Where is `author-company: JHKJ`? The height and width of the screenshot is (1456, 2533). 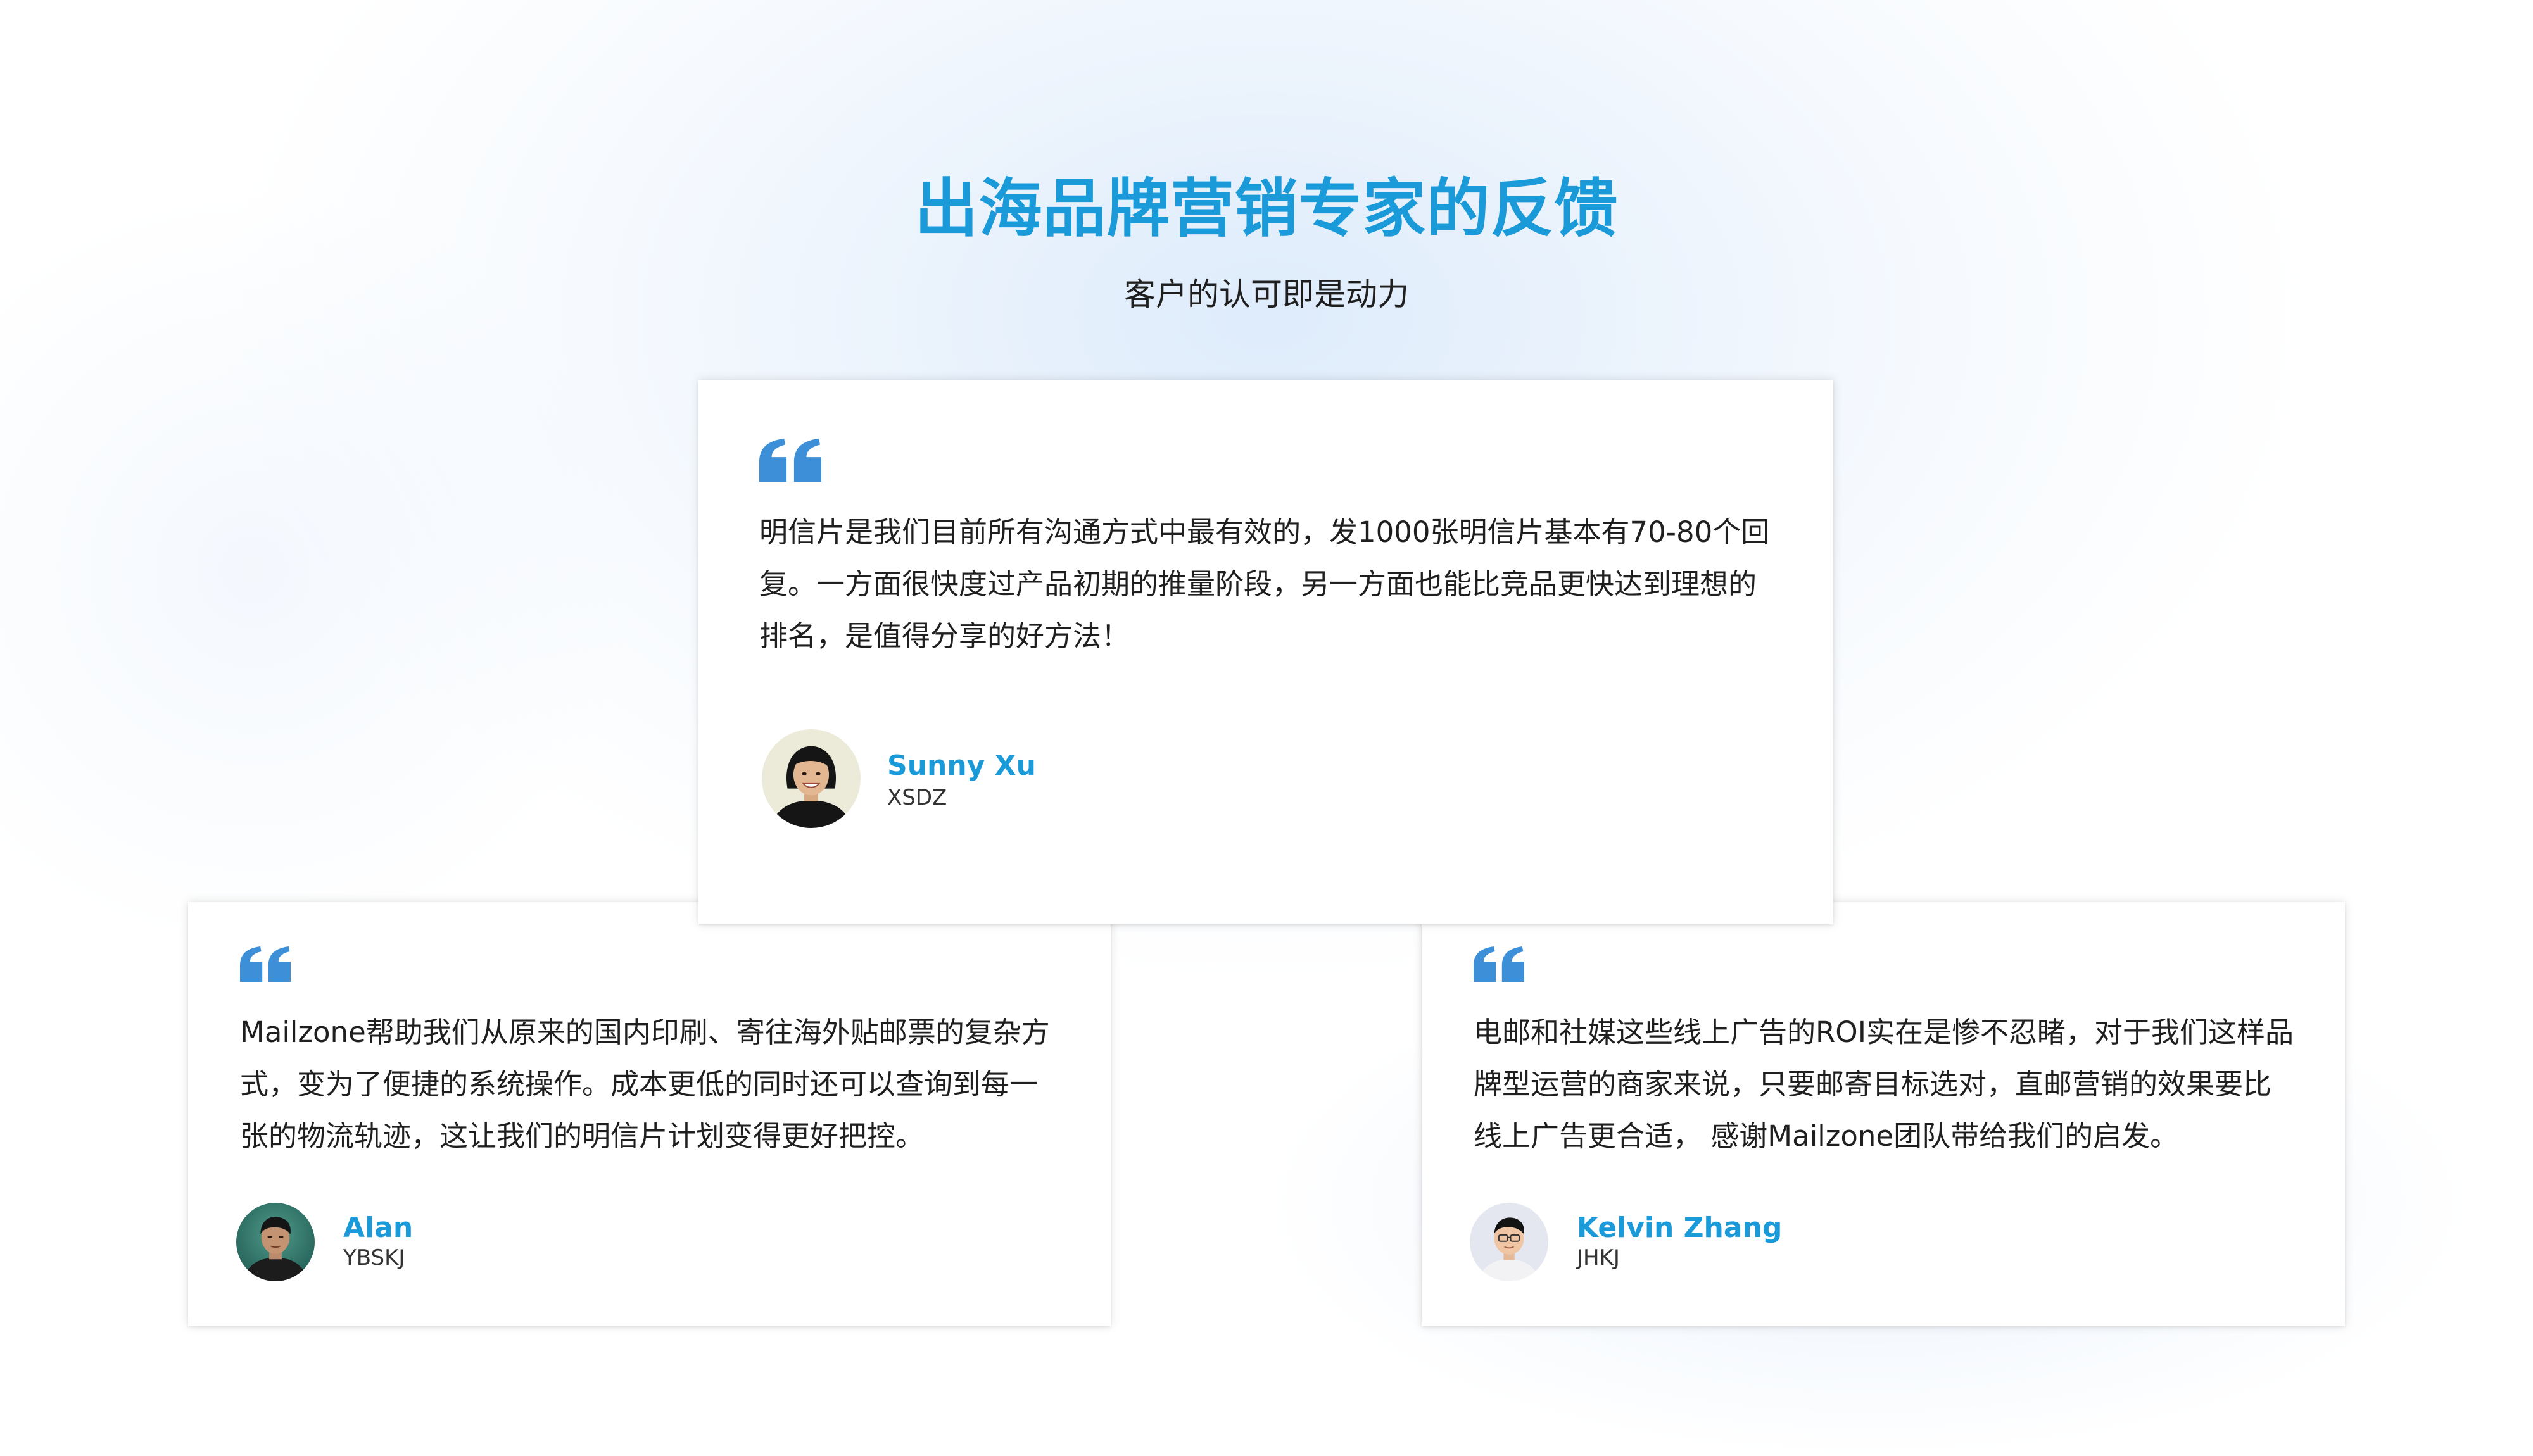 author-company: JHKJ is located at coordinates (1598, 1258).